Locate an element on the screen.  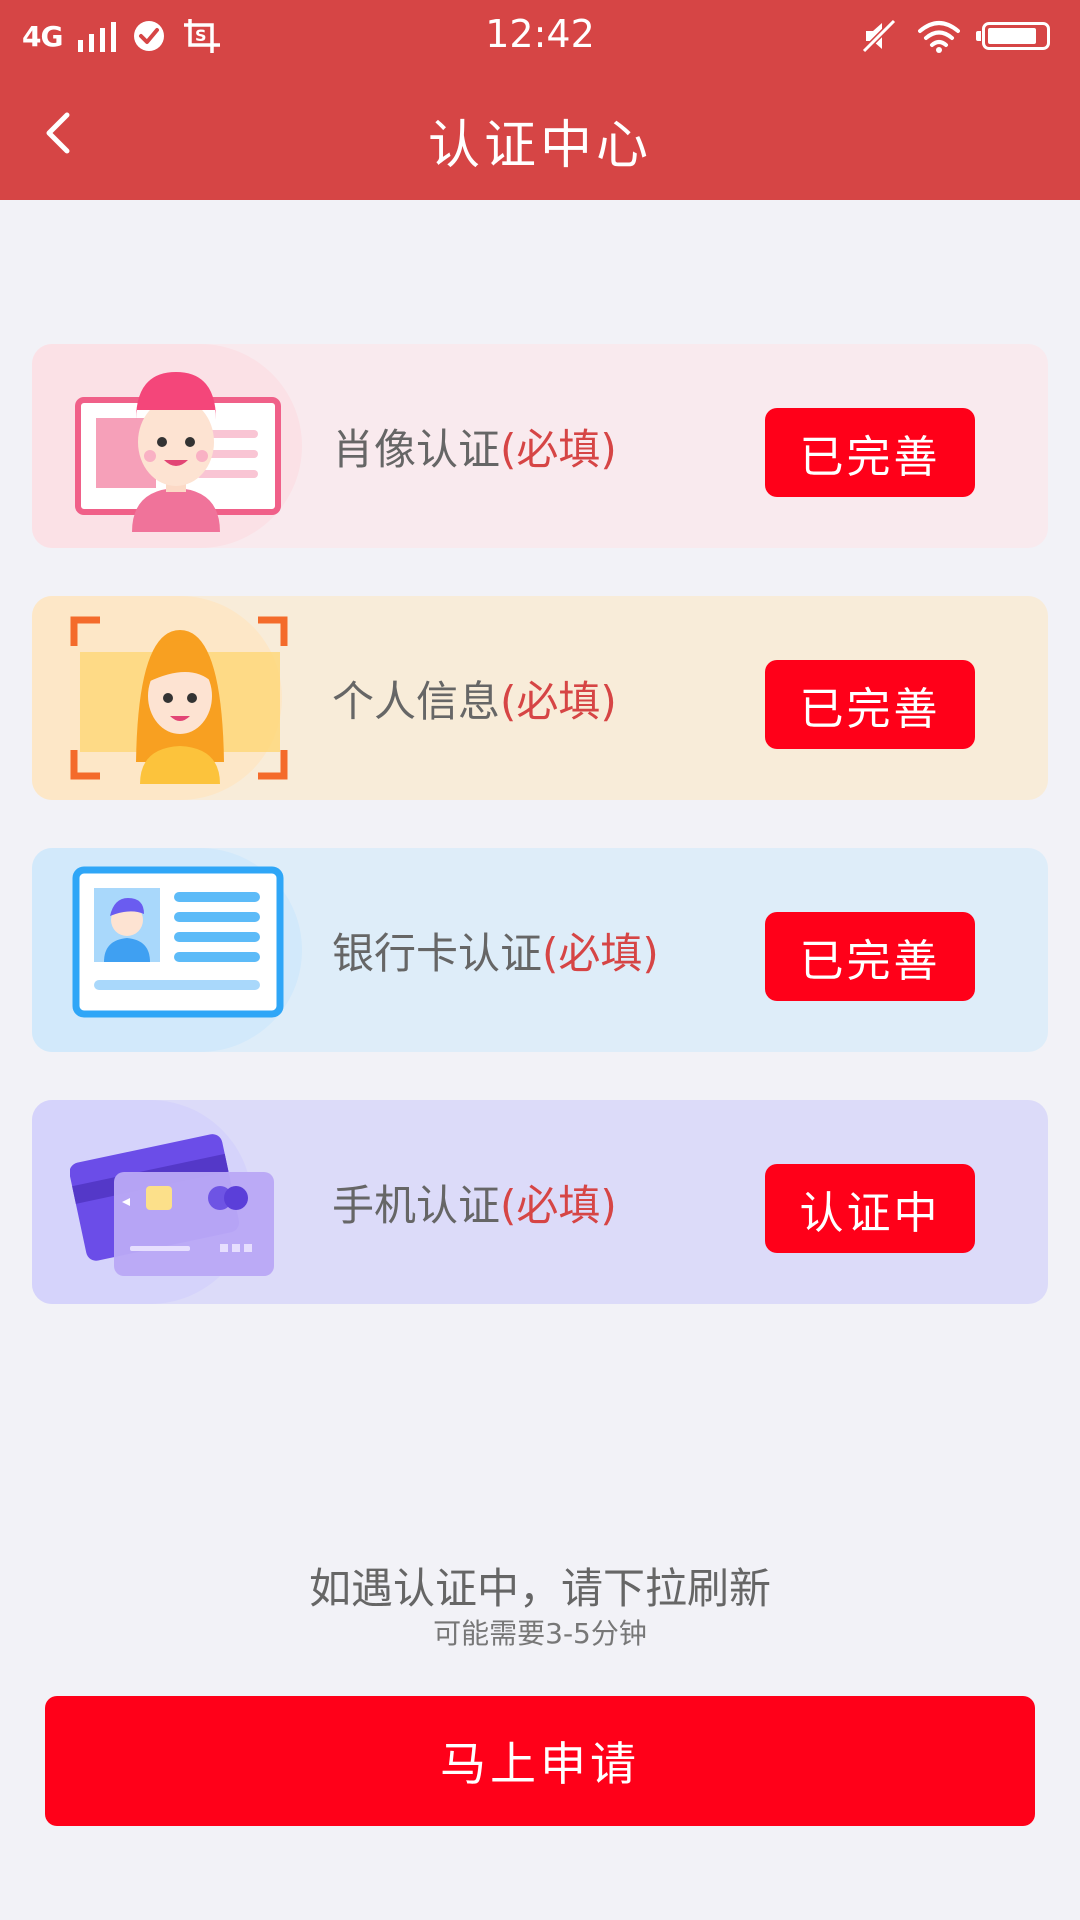
header: 认证中心 is located at coordinates (540, 135).